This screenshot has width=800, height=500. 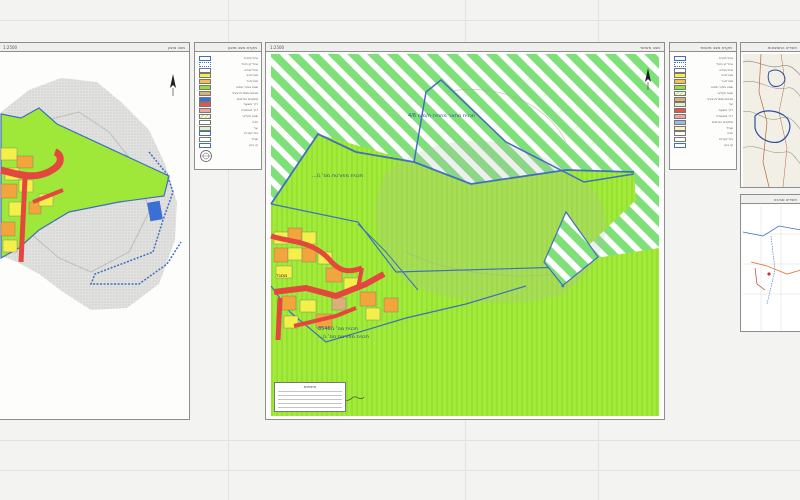 I want to click on compass-rose-icon, so click(x=206, y=156).